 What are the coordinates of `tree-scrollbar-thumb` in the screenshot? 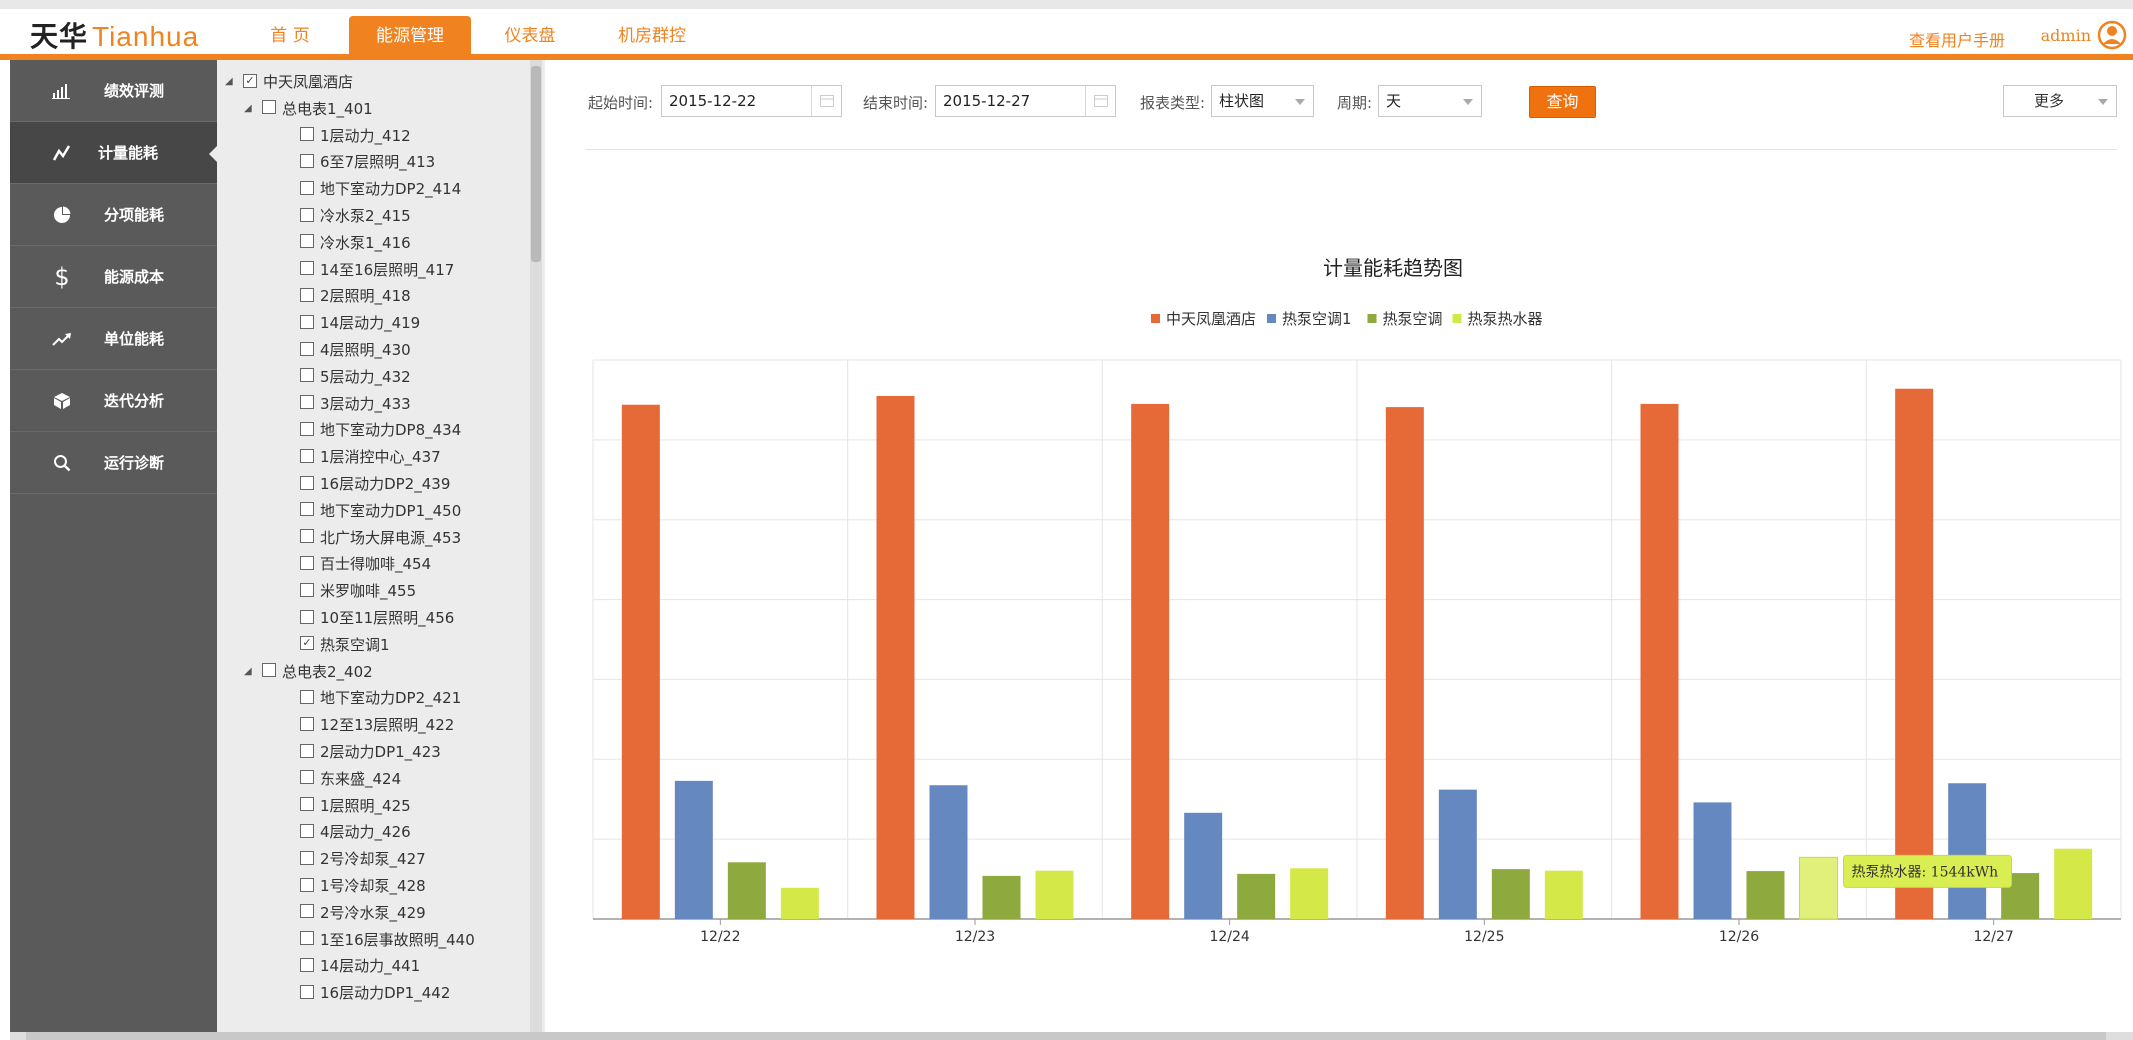 It's located at (536, 164).